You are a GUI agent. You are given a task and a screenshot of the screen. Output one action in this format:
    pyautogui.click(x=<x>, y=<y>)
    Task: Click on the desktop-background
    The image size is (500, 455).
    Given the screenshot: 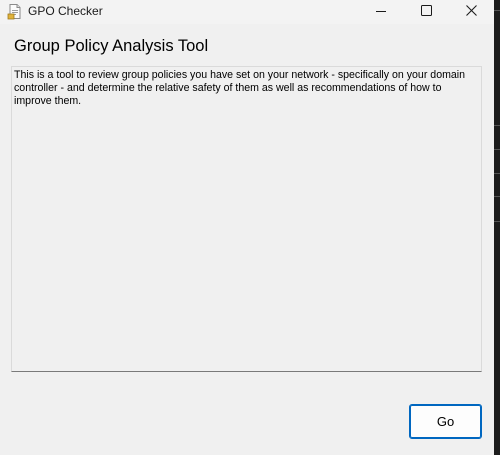 What is the action you would take?
    pyautogui.click(x=497, y=227)
    